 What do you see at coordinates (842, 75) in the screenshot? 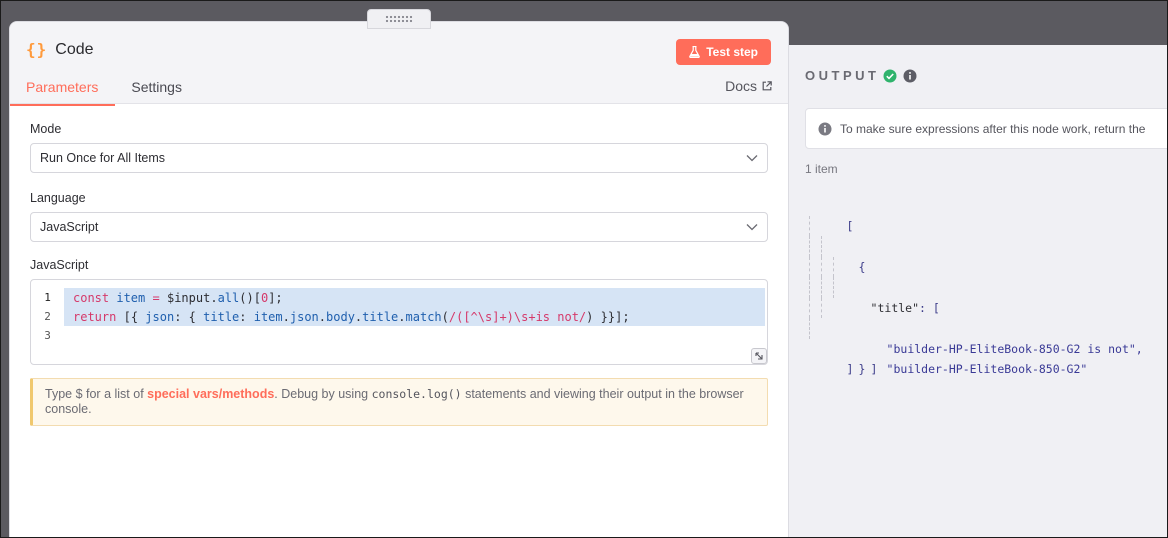
I see `output-title: OUTPUT` at bounding box center [842, 75].